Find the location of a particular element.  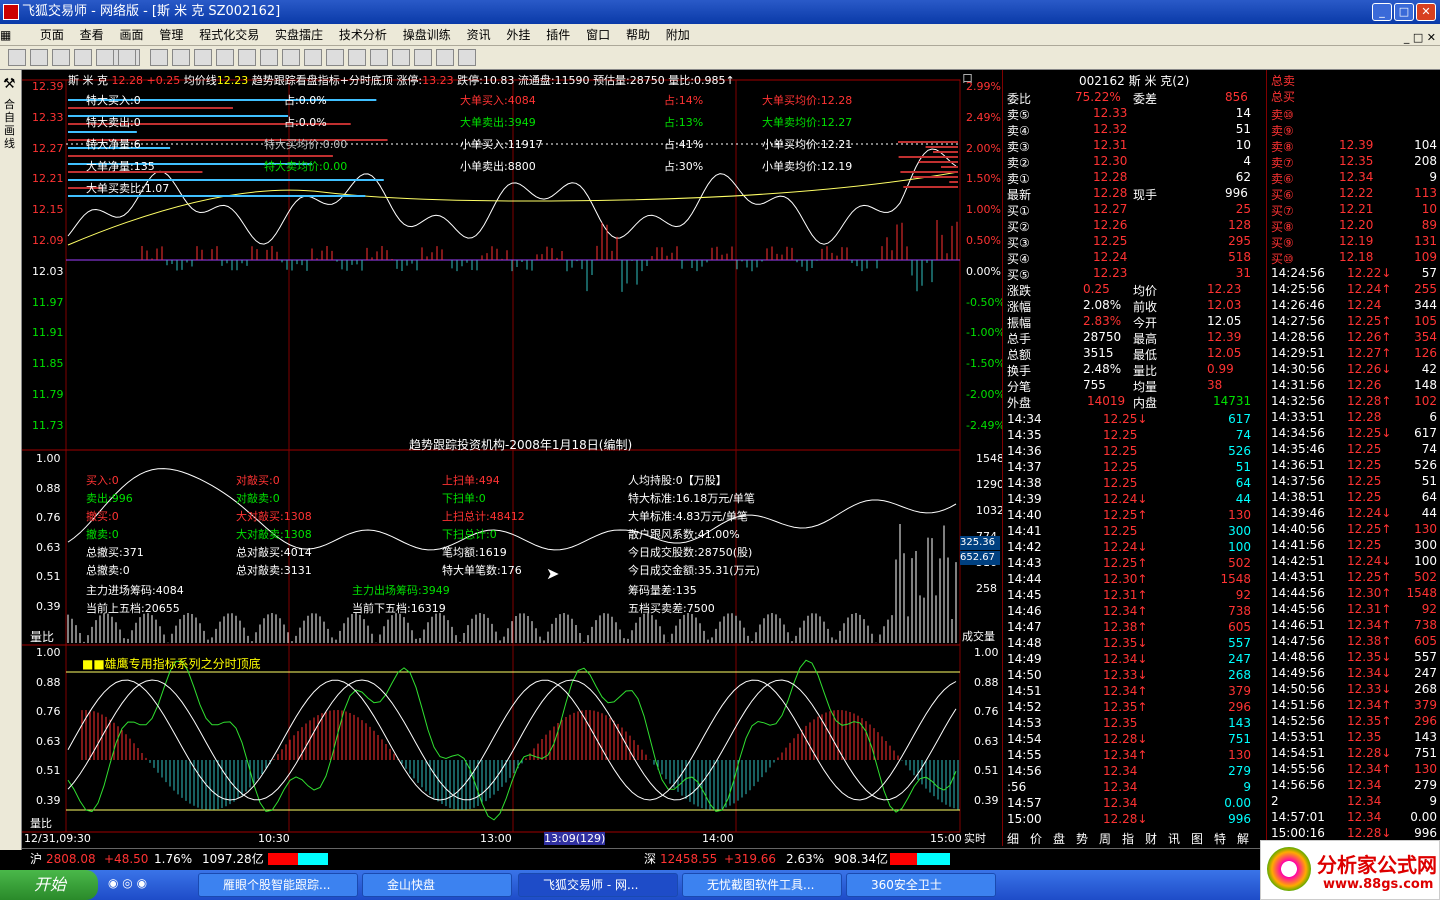

tools-icon: ⚒ is located at coordinates (9, 84).